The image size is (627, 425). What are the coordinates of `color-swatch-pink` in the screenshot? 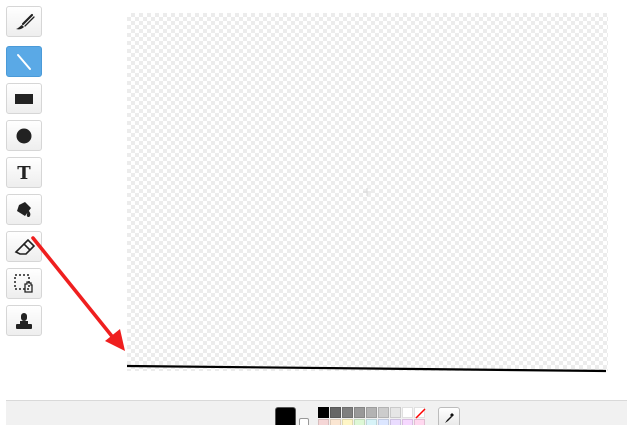 It's located at (419, 422).